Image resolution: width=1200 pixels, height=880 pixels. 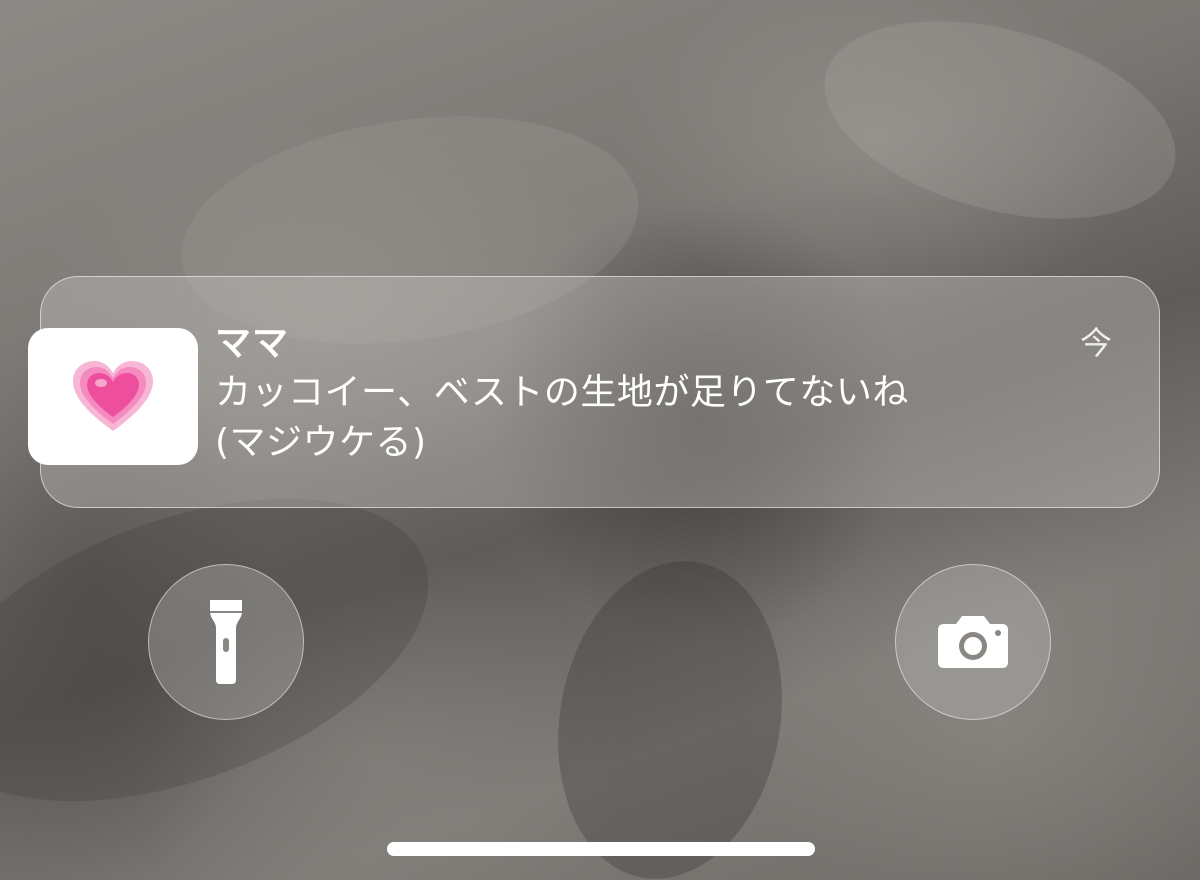 What do you see at coordinates (1095, 343) in the screenshot?
I see `notification-time: 今` at bounding box center [1095, 343].